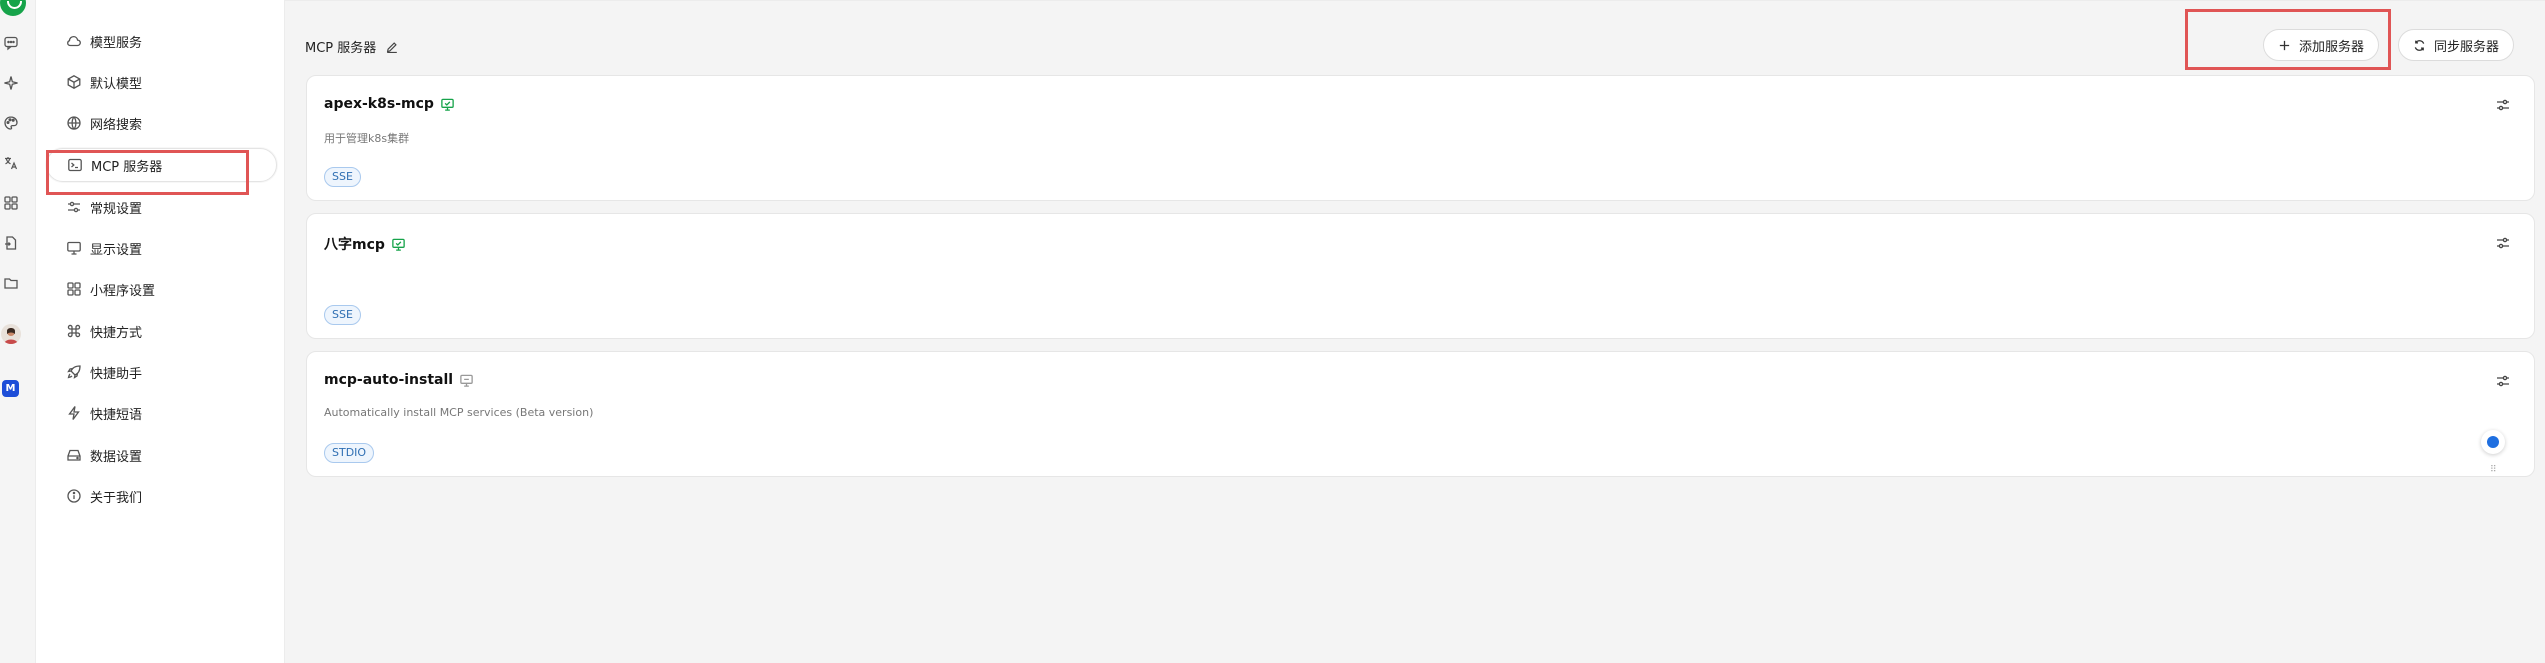 The height and width of the screenshot is (663, 2545). I want to click on monitor-icon, so click(74, 248).